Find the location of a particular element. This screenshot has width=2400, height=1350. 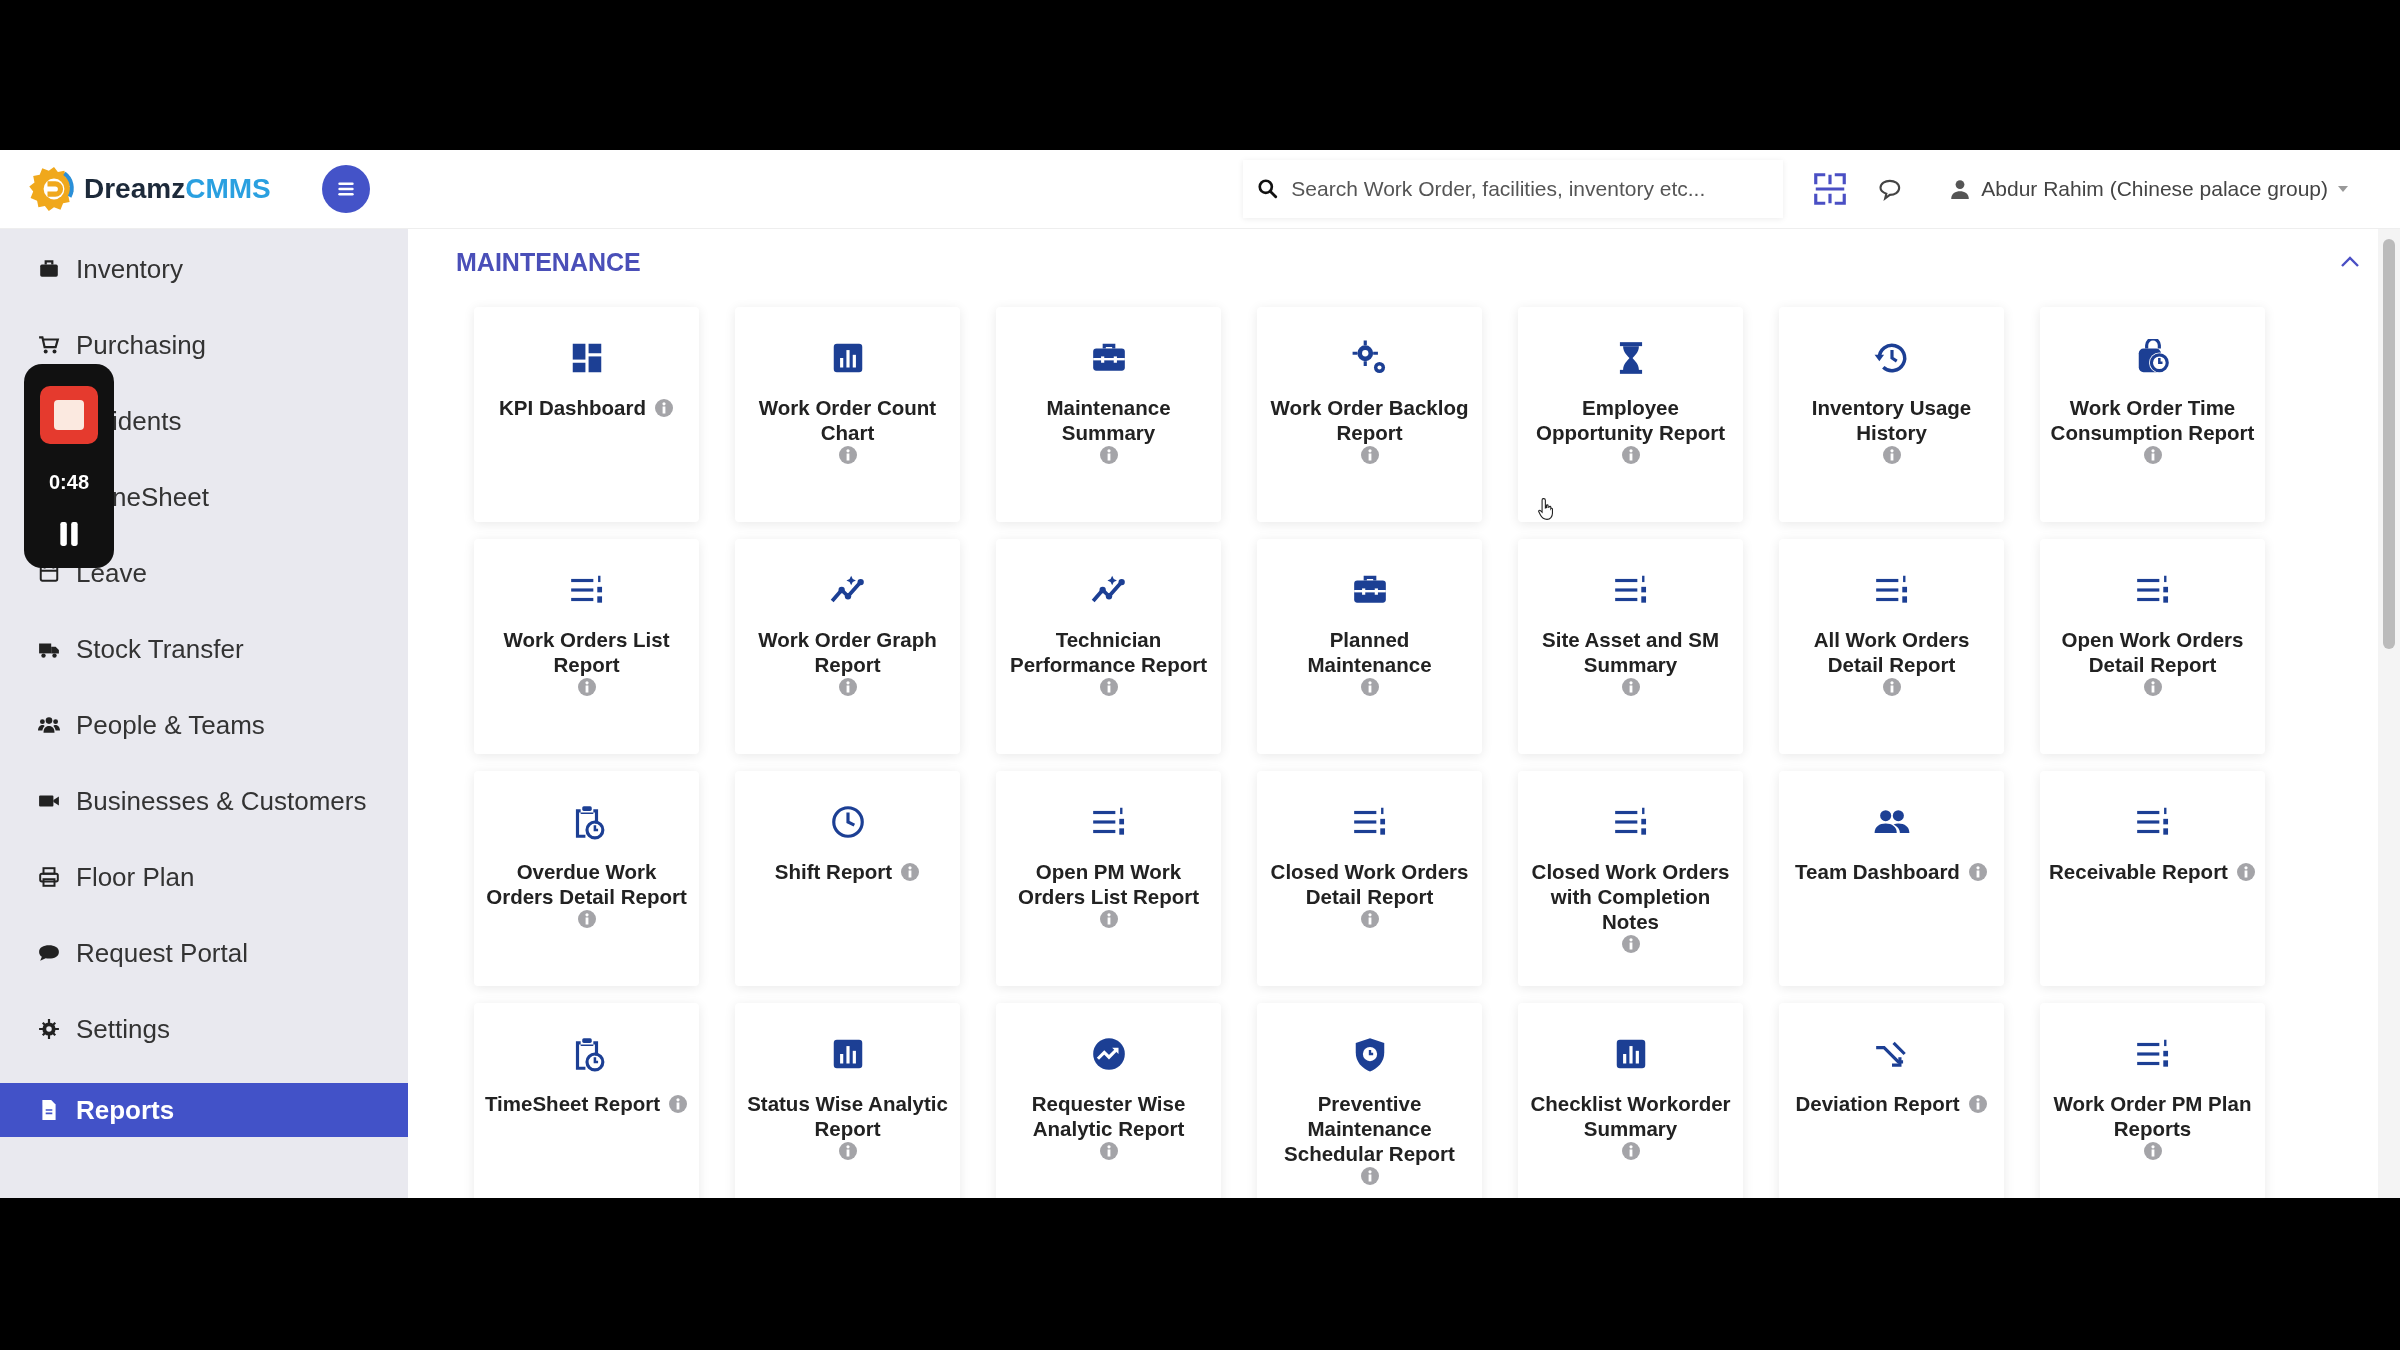

report-title: Checklist Workorder Summary is located at coordinates (1630, 1116).